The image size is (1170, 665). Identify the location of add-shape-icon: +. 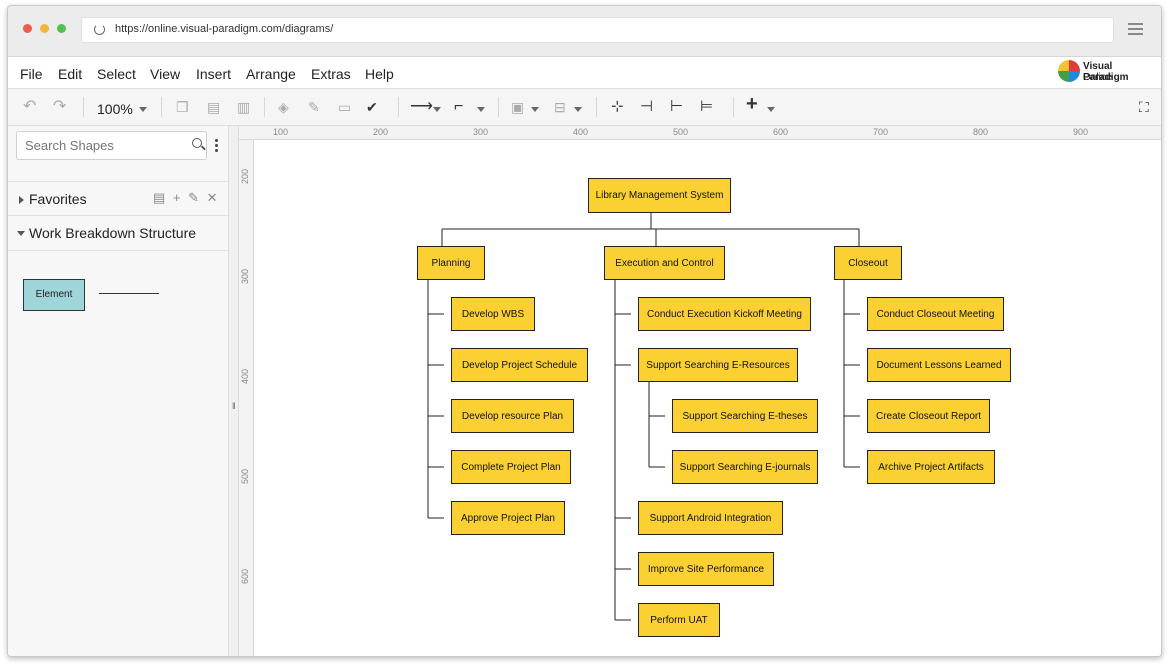
(177, 197).